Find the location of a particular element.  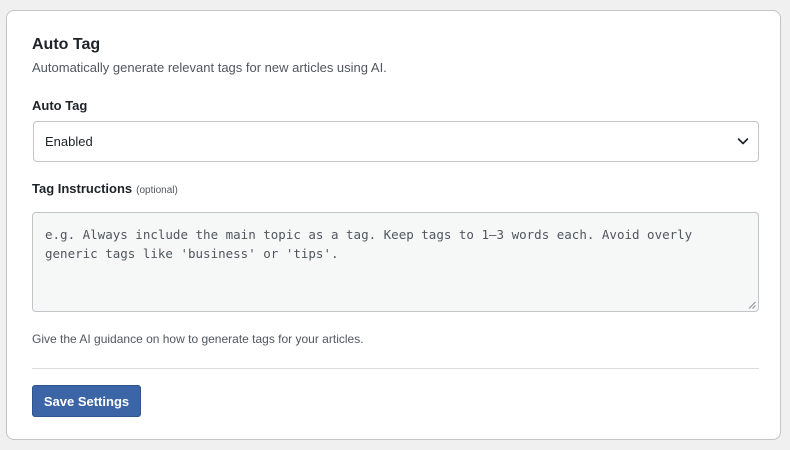

auto-tag-selected-value: Enabled is located at coordinates (69, 141).